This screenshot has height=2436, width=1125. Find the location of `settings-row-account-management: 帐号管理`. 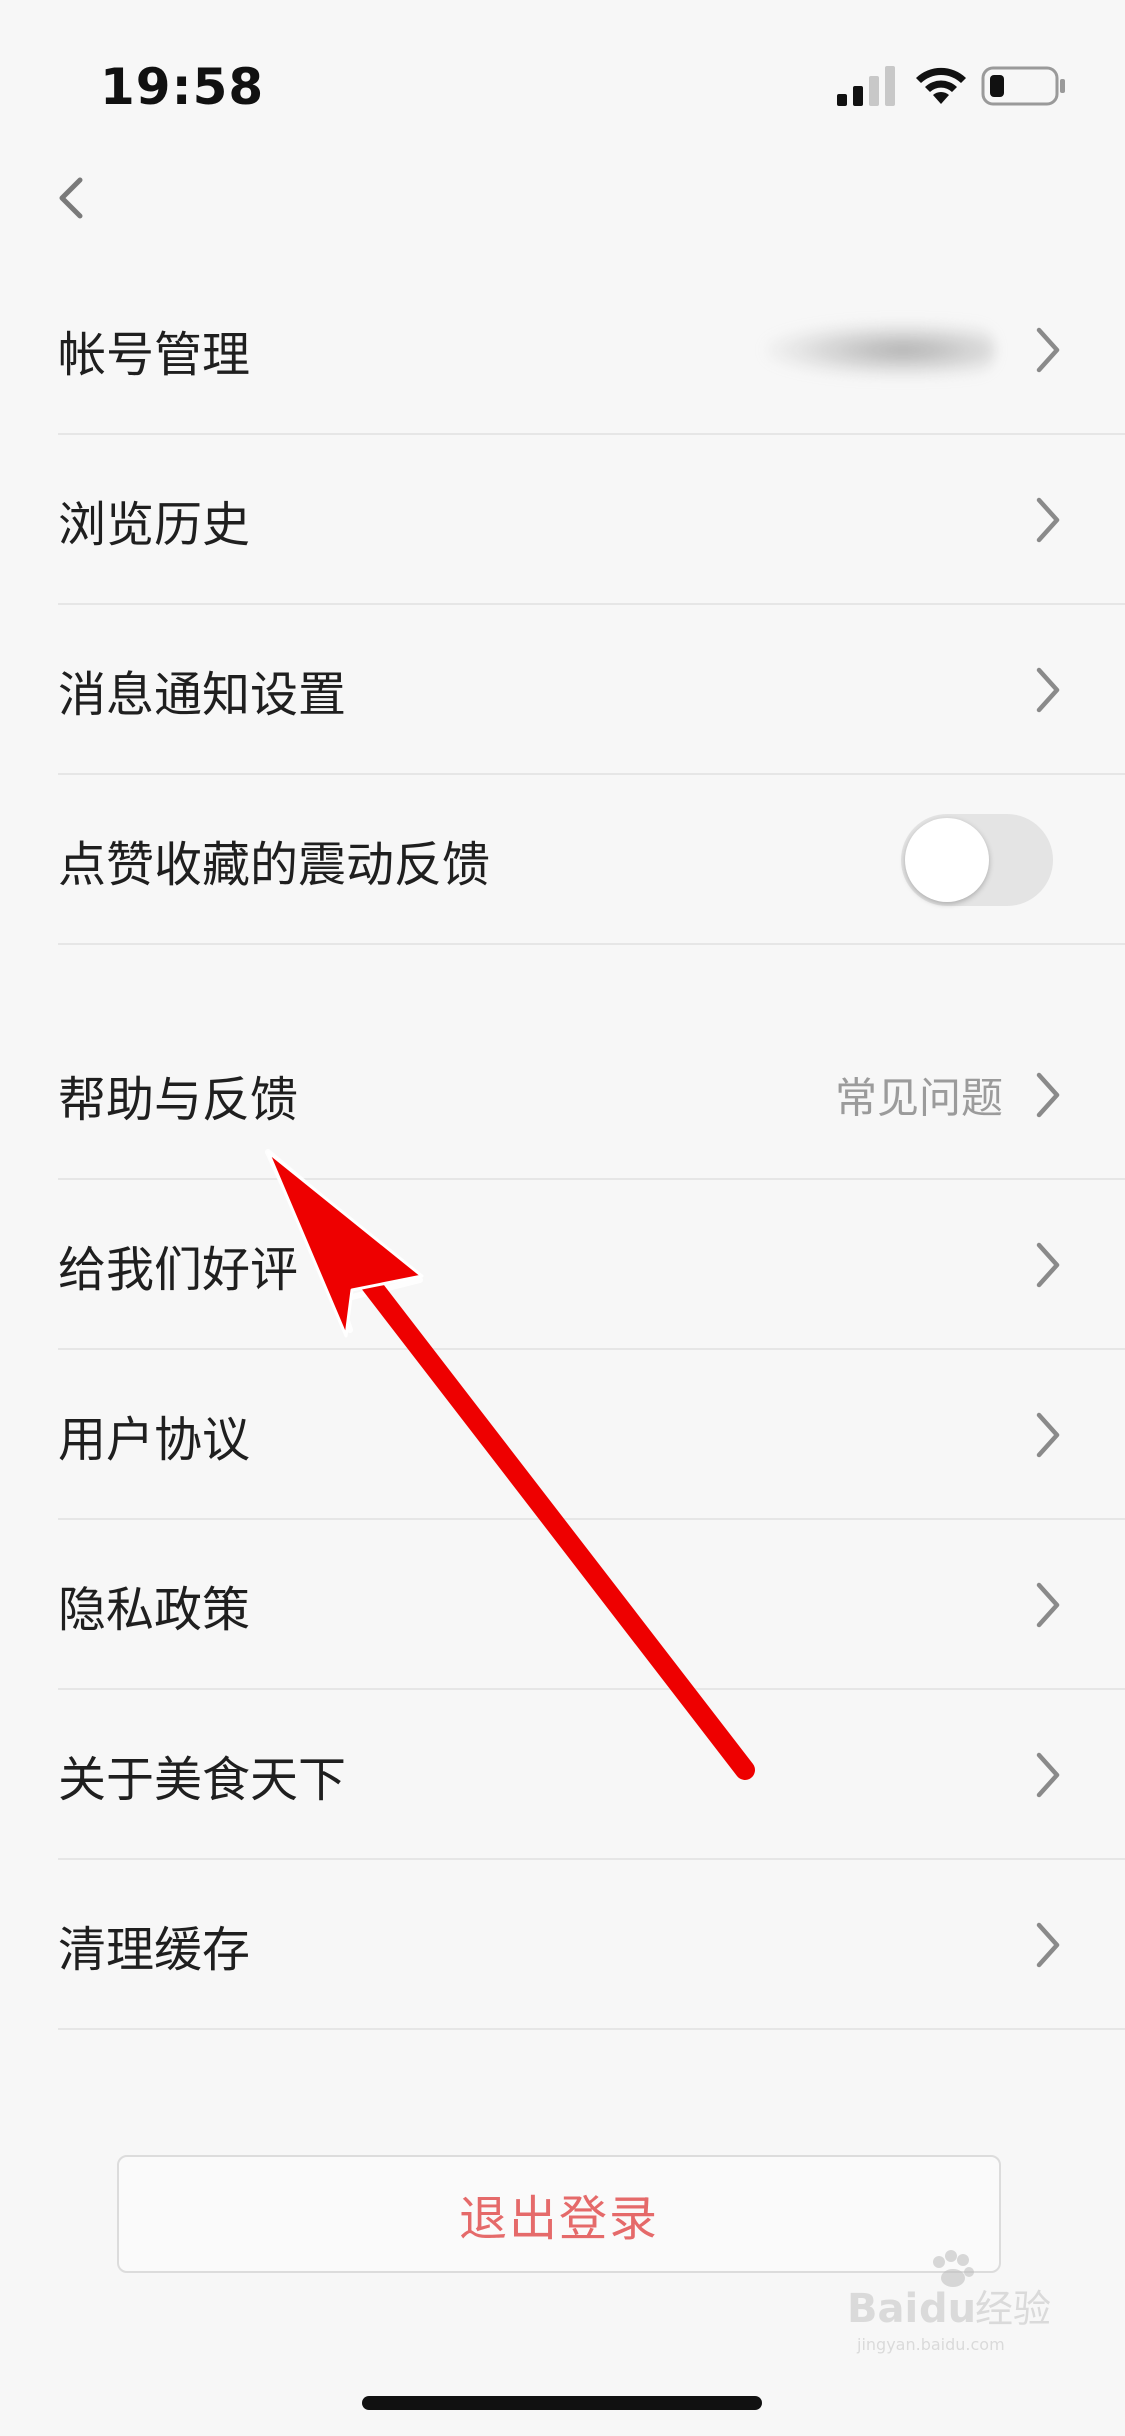

settings-row-account-management: 帐号管理 is located at coordinates (562, 350).